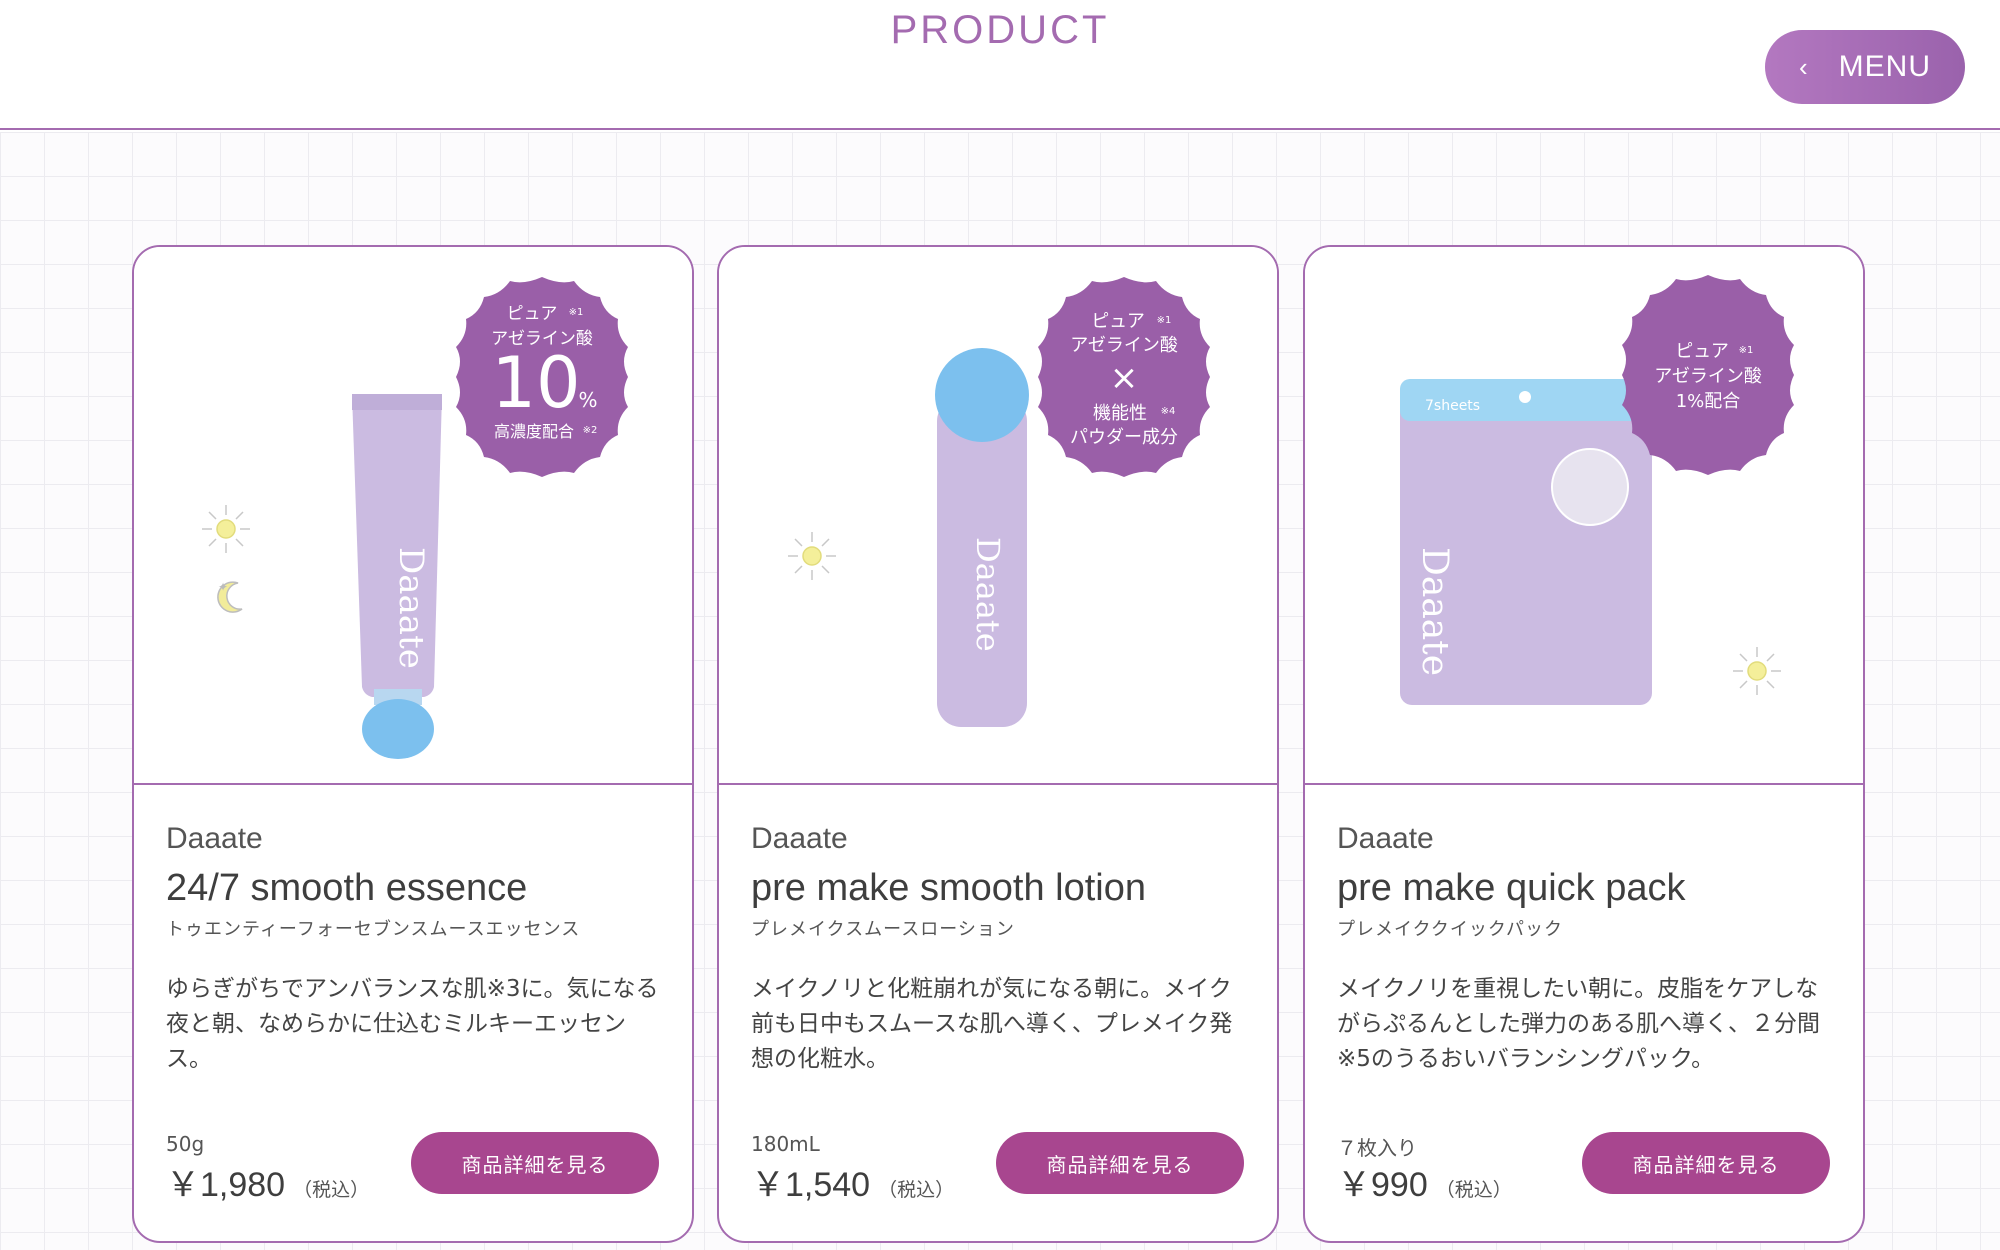 The height and width of the screenshot is (1250, 2000). Describe the element at coordinates (347, 888) in the screenshot. I see `product-name: 24/7 smooth essence` at that location.